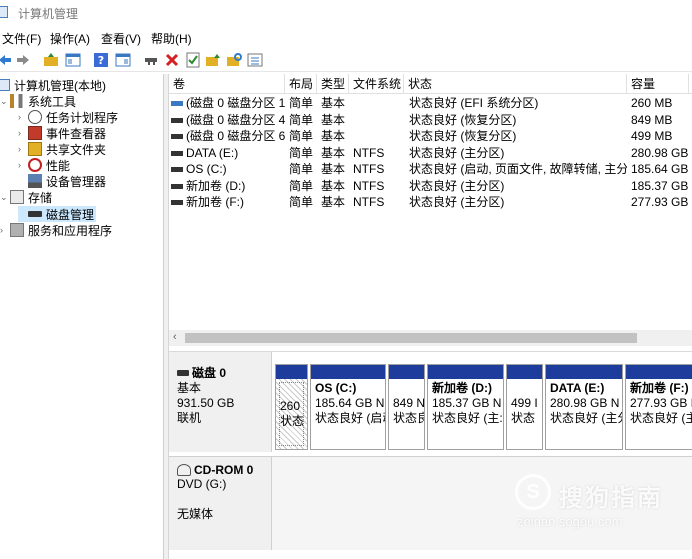 The height and width of the screenshot is (559, 692). I want to click on partition-status: 状态良好 (主分, so click(586, 418).